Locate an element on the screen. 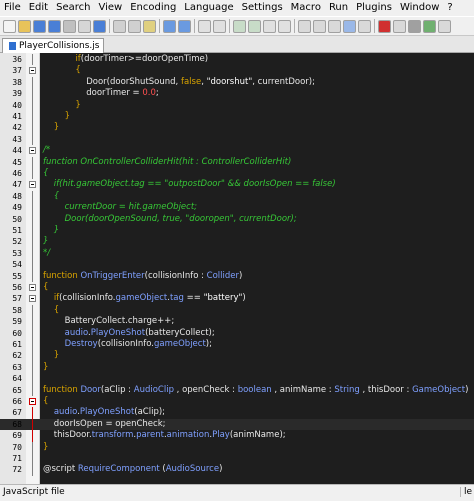 The width and height of the screenshot is (474, 501). line-number: 59 is located at coordinates (17, 322).